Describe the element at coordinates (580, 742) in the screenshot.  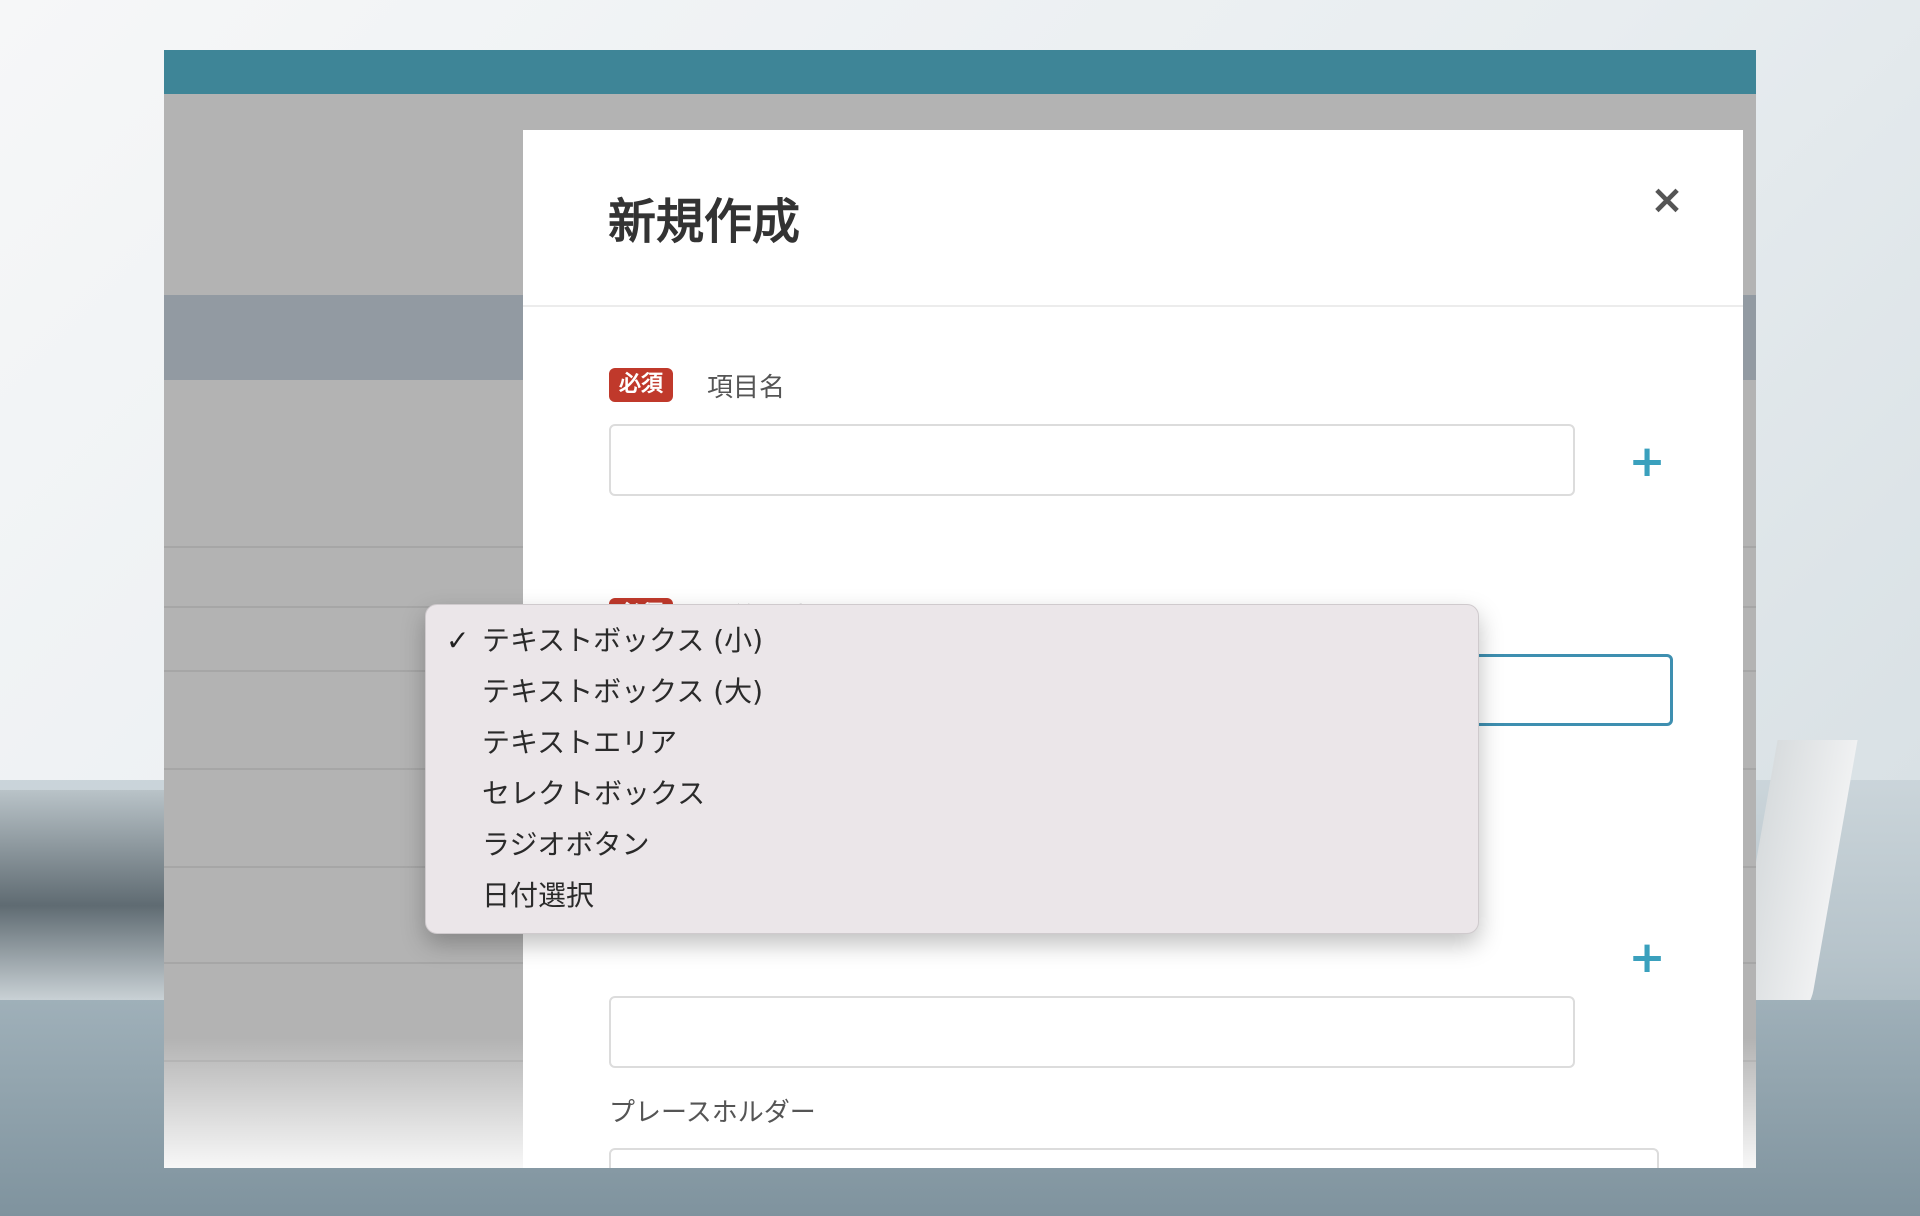
I see `dropdown-option-label: テキストエリア` at that location.